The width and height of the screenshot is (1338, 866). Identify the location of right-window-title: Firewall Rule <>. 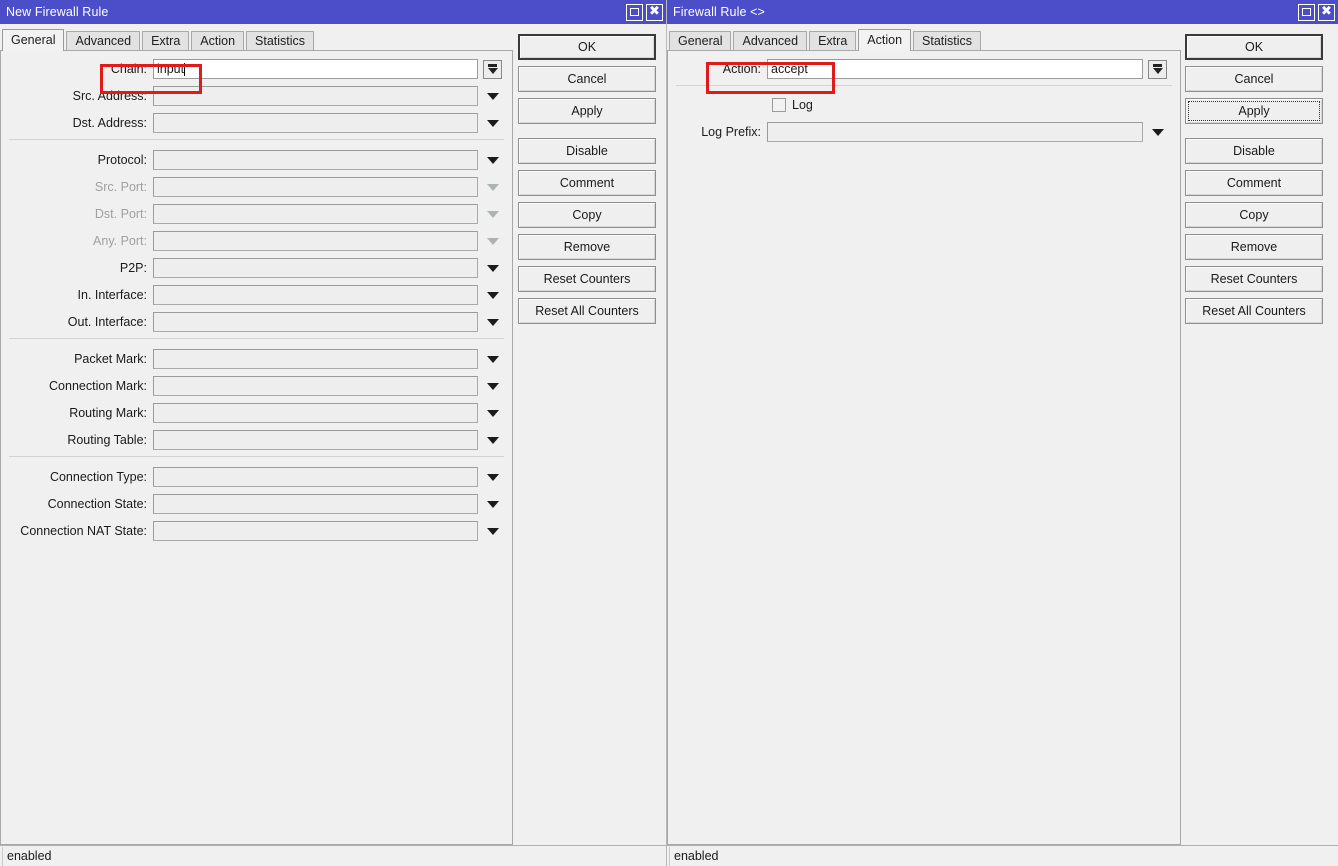
(719, 12).